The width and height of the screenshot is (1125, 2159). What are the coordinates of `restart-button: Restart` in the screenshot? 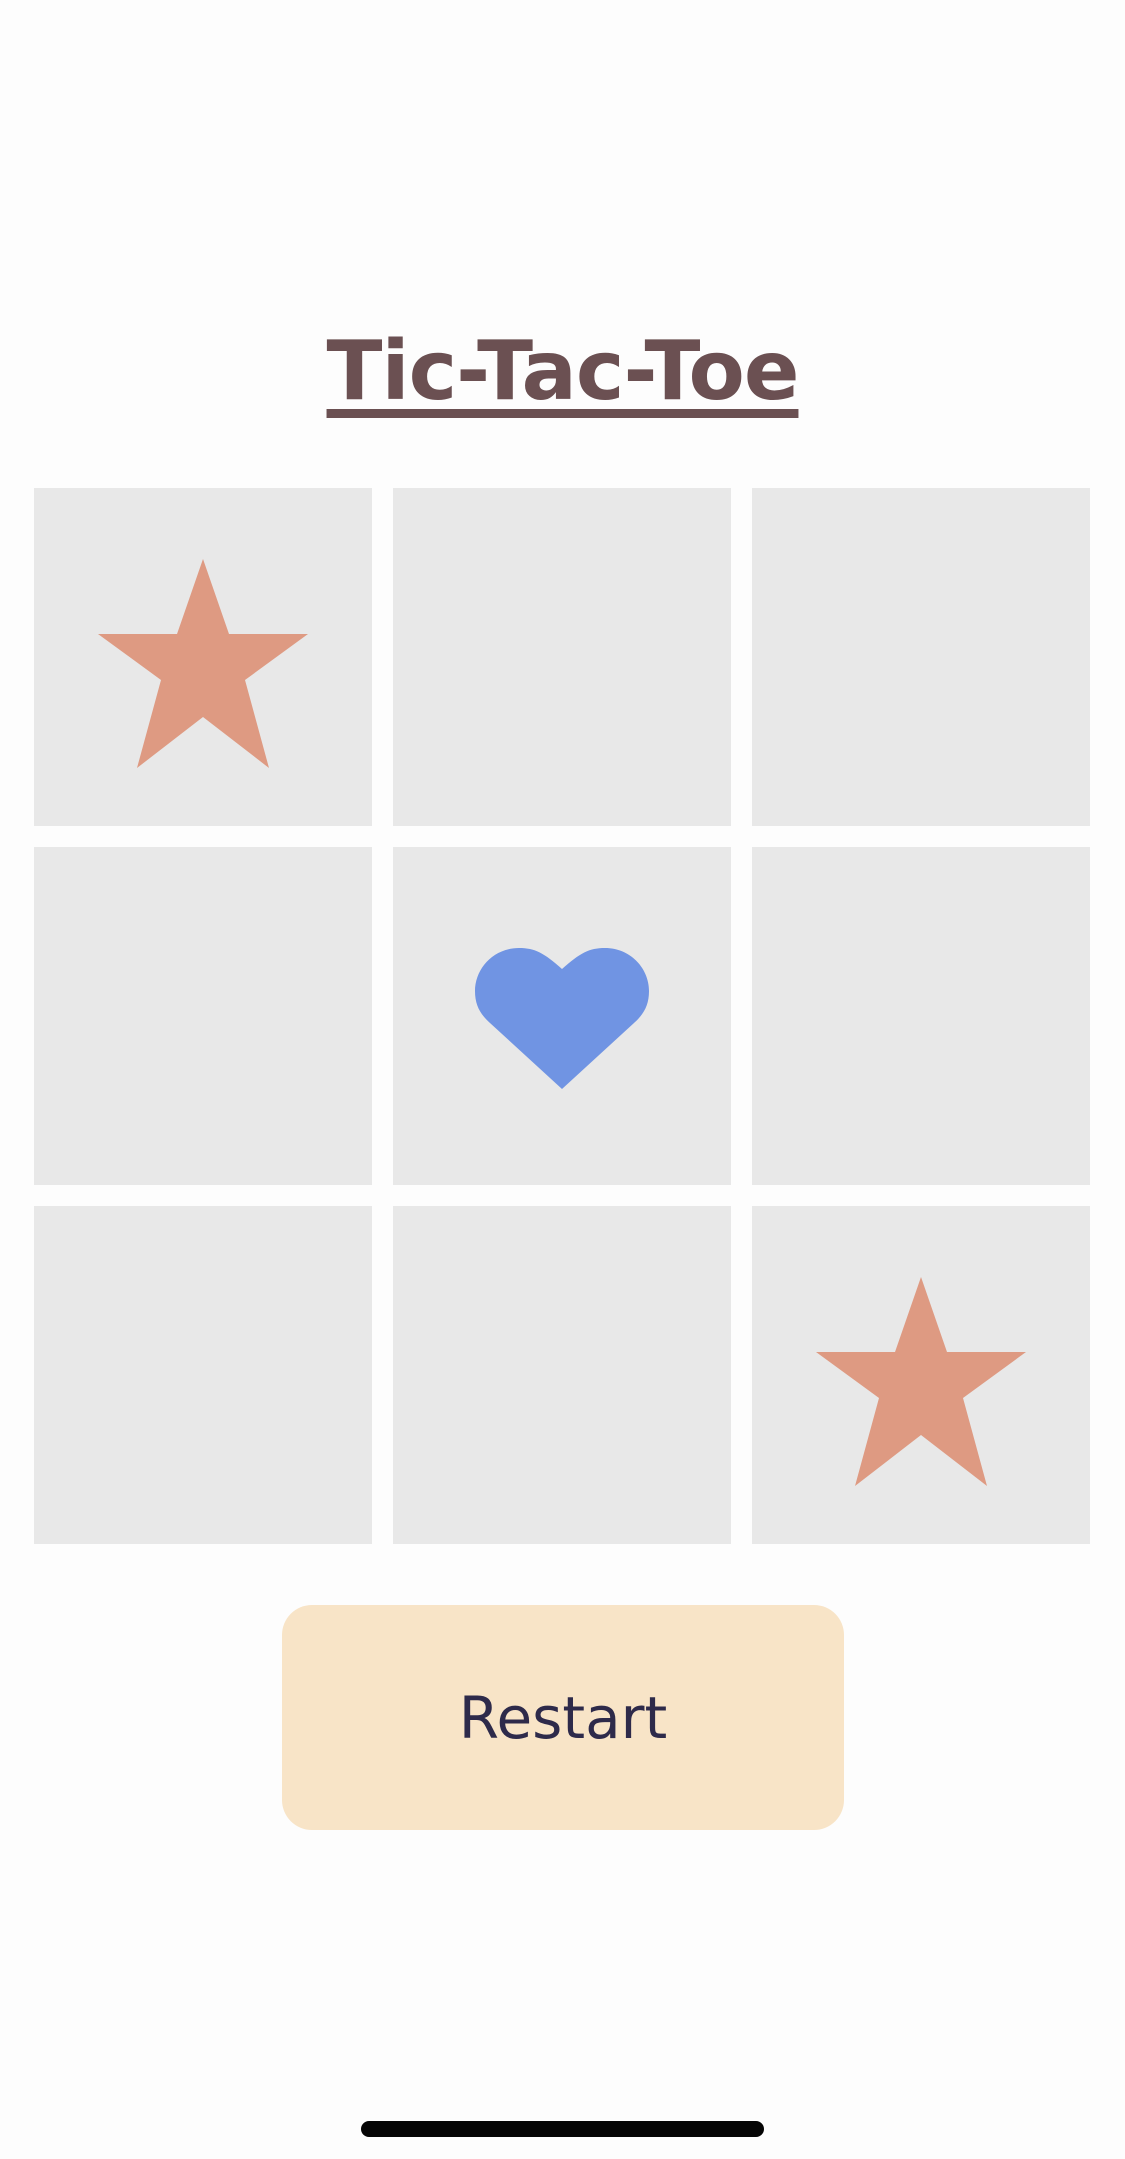 It's located at (563, 1717).